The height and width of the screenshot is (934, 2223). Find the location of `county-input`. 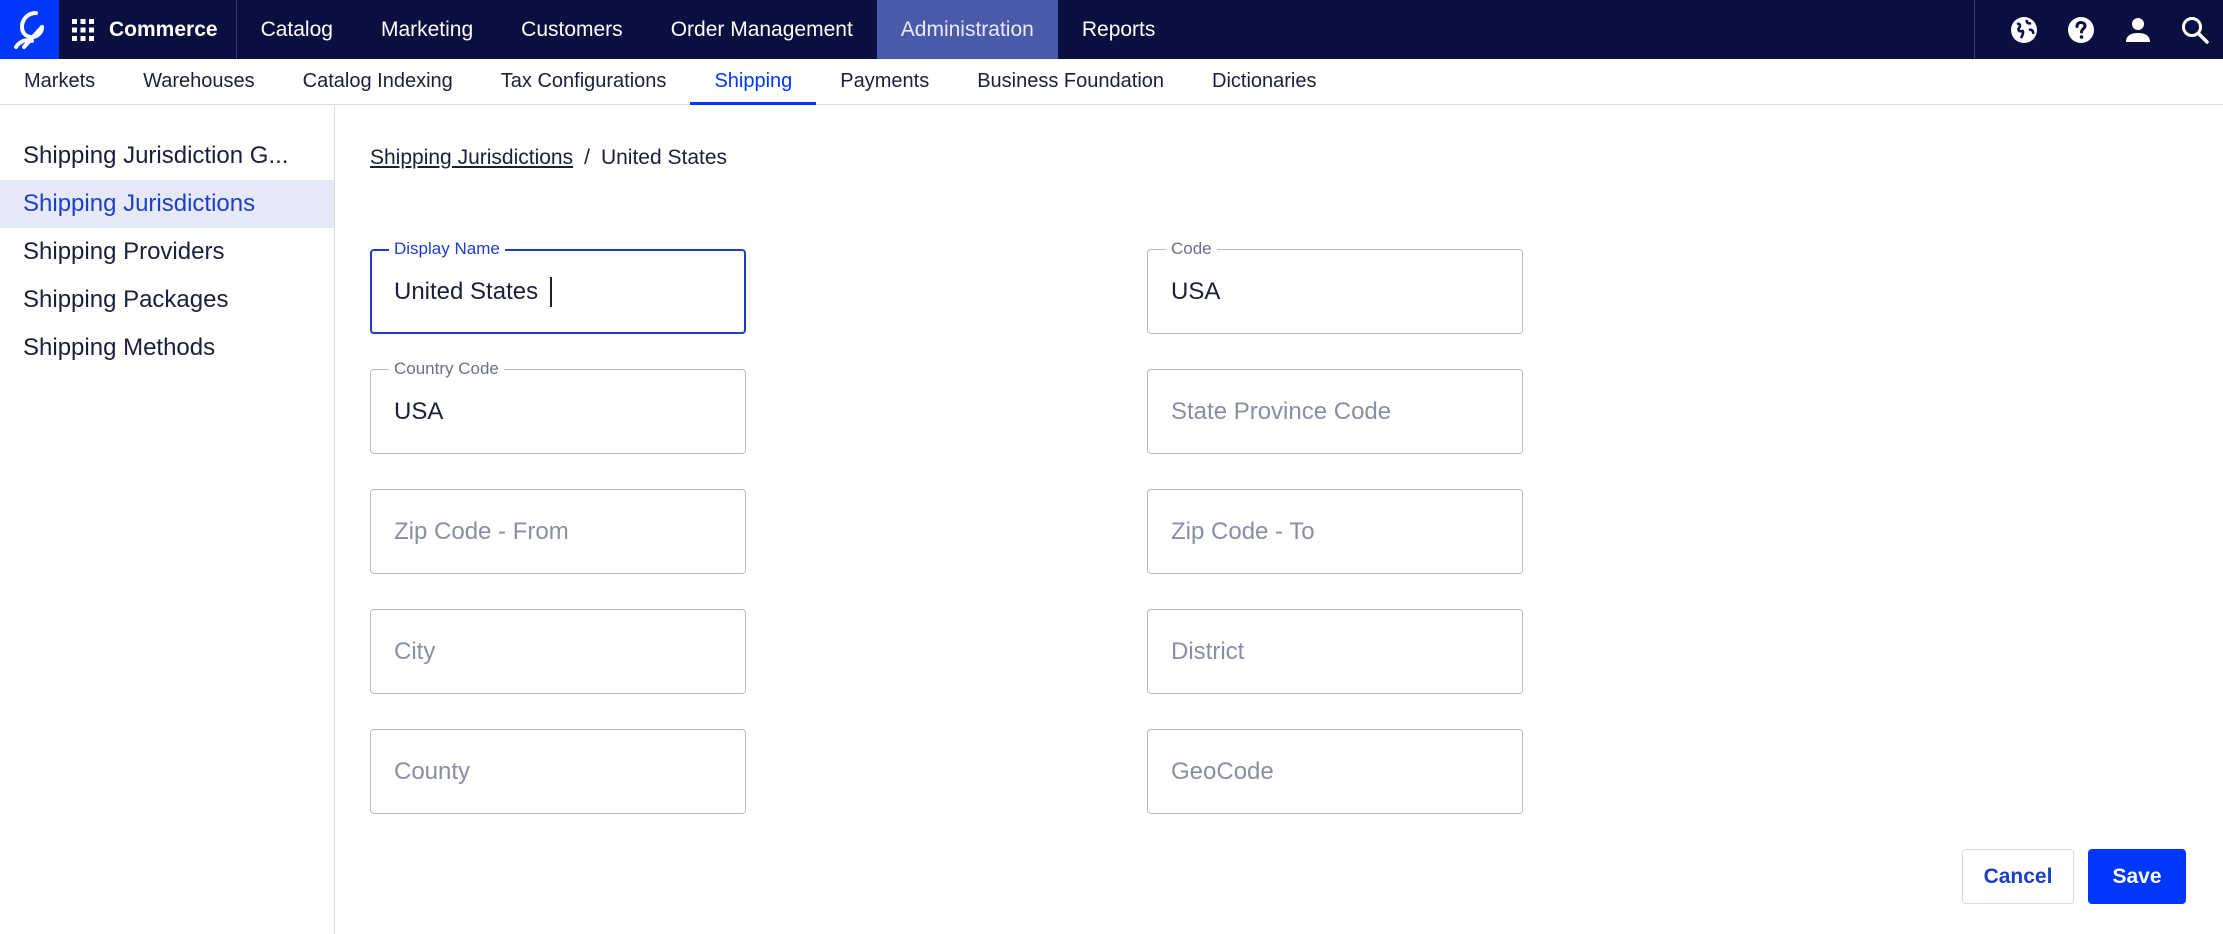

county-input is located at coordinates (558, 771).